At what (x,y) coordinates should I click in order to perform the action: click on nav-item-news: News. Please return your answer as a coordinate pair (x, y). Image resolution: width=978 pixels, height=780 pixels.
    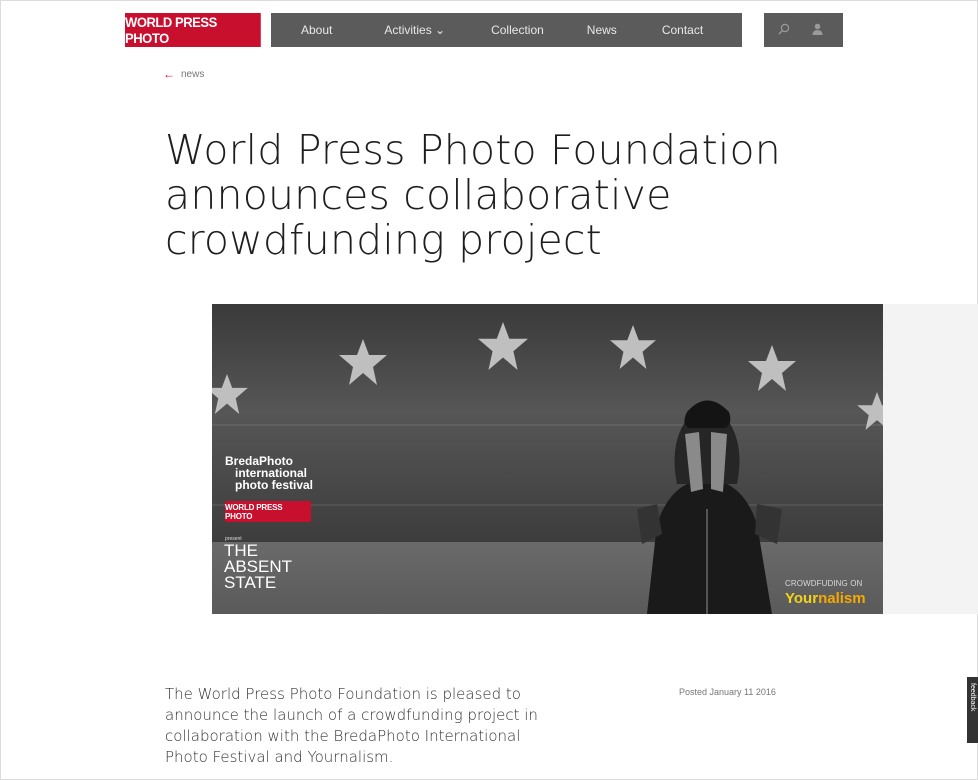
    Looking at the image, I should click on (602, 30).